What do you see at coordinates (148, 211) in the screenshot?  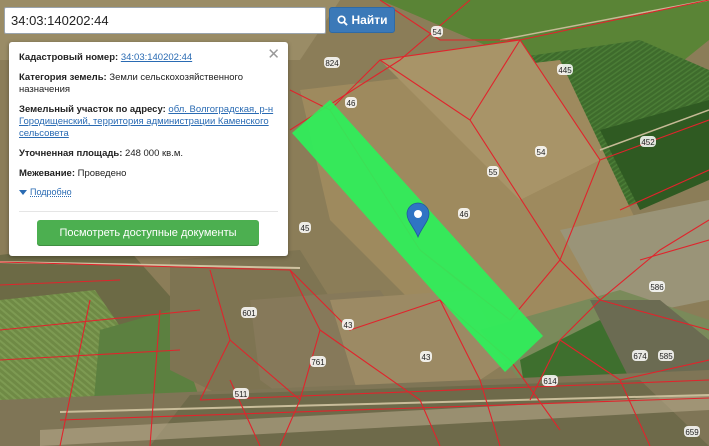 I see `divider` at bounding box center [148, 211].